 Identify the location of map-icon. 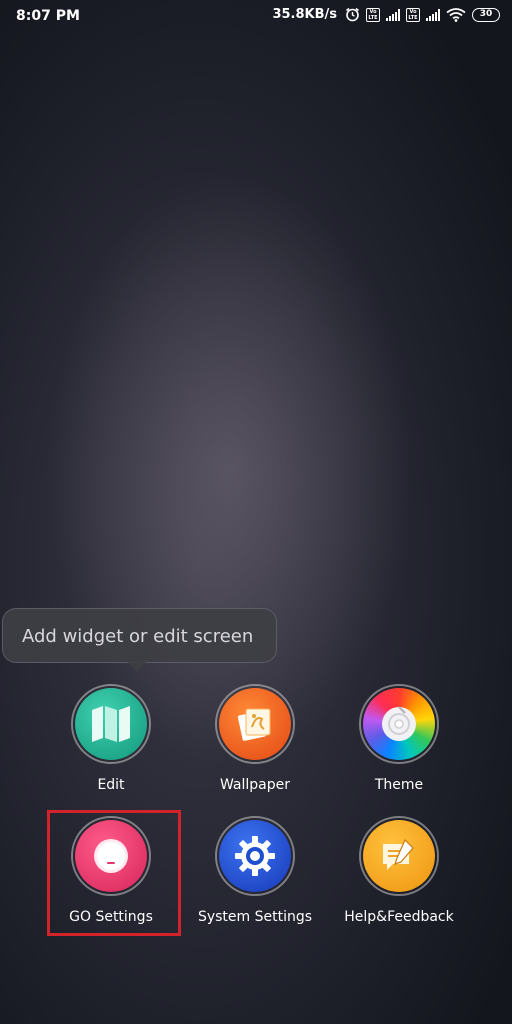
(111, 724).